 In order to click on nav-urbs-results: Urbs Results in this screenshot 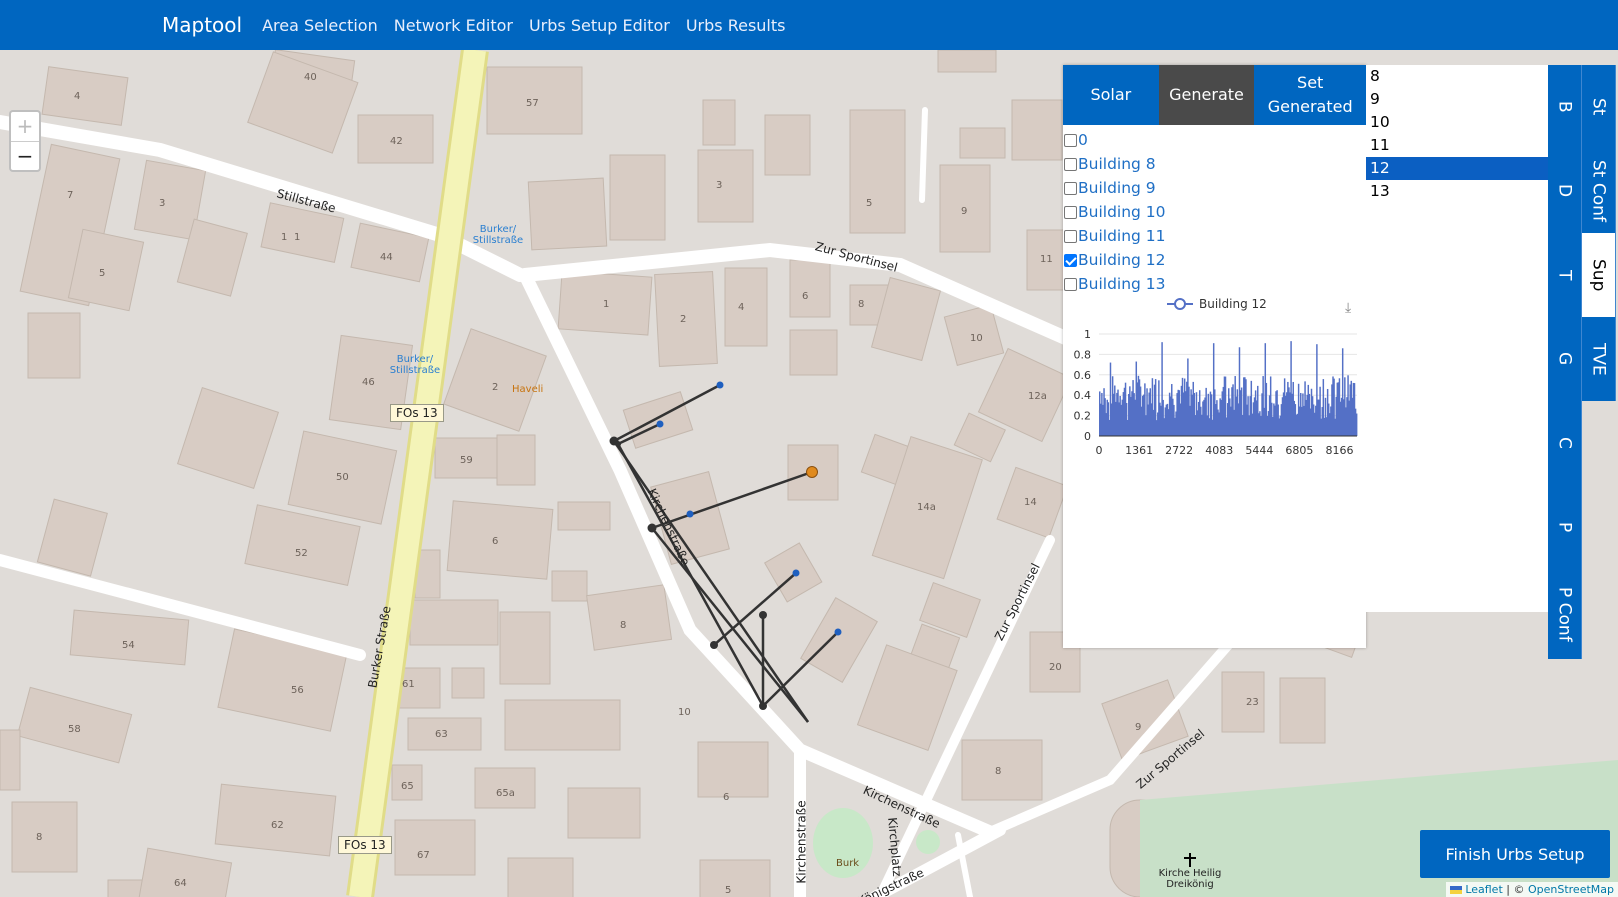, I will do `click(736, 25)`.